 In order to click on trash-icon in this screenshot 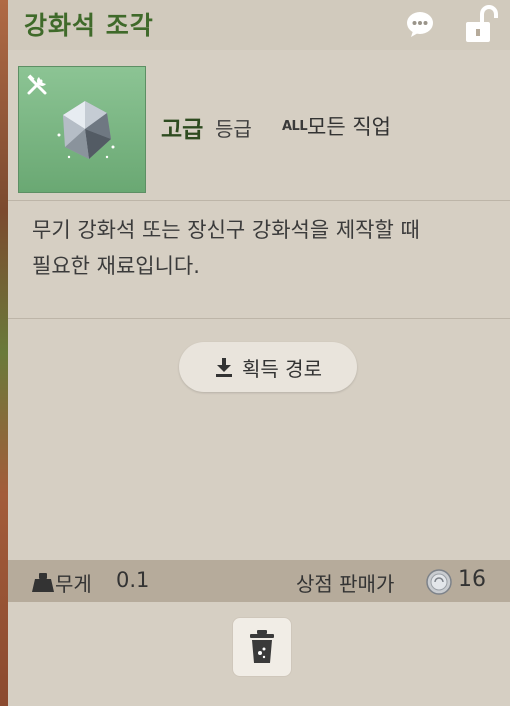, I will do `click(262, 646)`.